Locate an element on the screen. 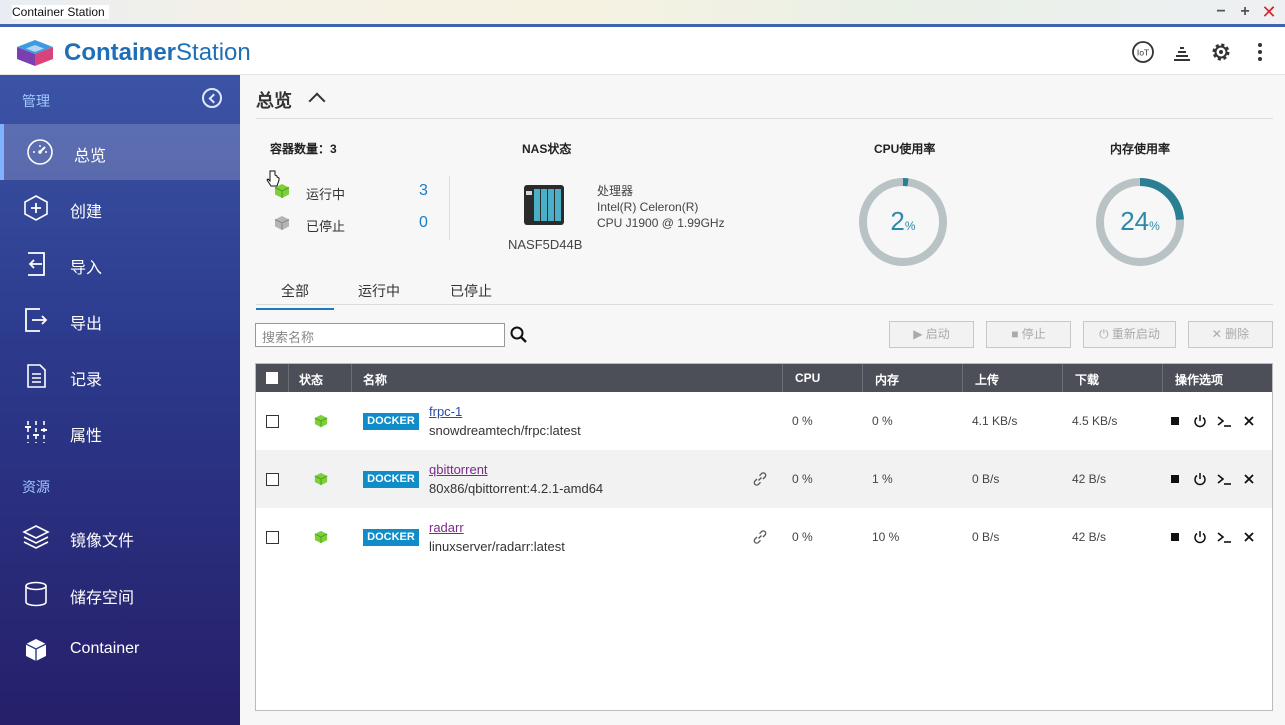 Image resolution: width=1285 pixels, height=725 pixels. download-cell: 4.5 KB/s is located at coordinates (1095, 421).